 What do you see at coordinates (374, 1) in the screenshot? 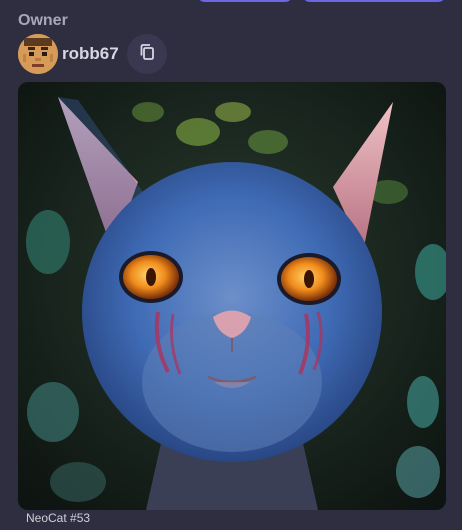
I see `top-action-button-right` at bounding box center [374, 1].